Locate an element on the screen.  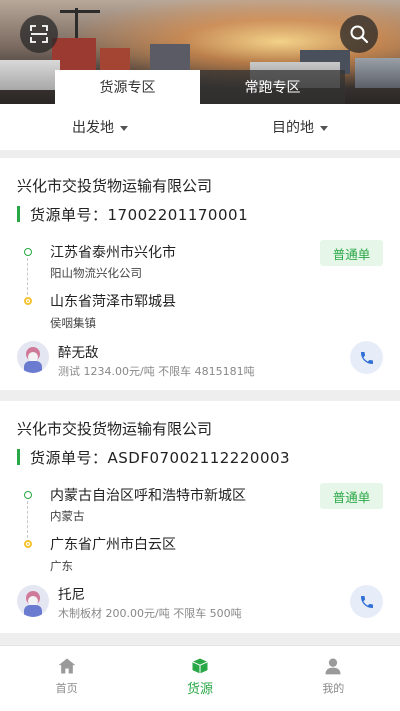
scan-button is located at coordinates (39, 34).